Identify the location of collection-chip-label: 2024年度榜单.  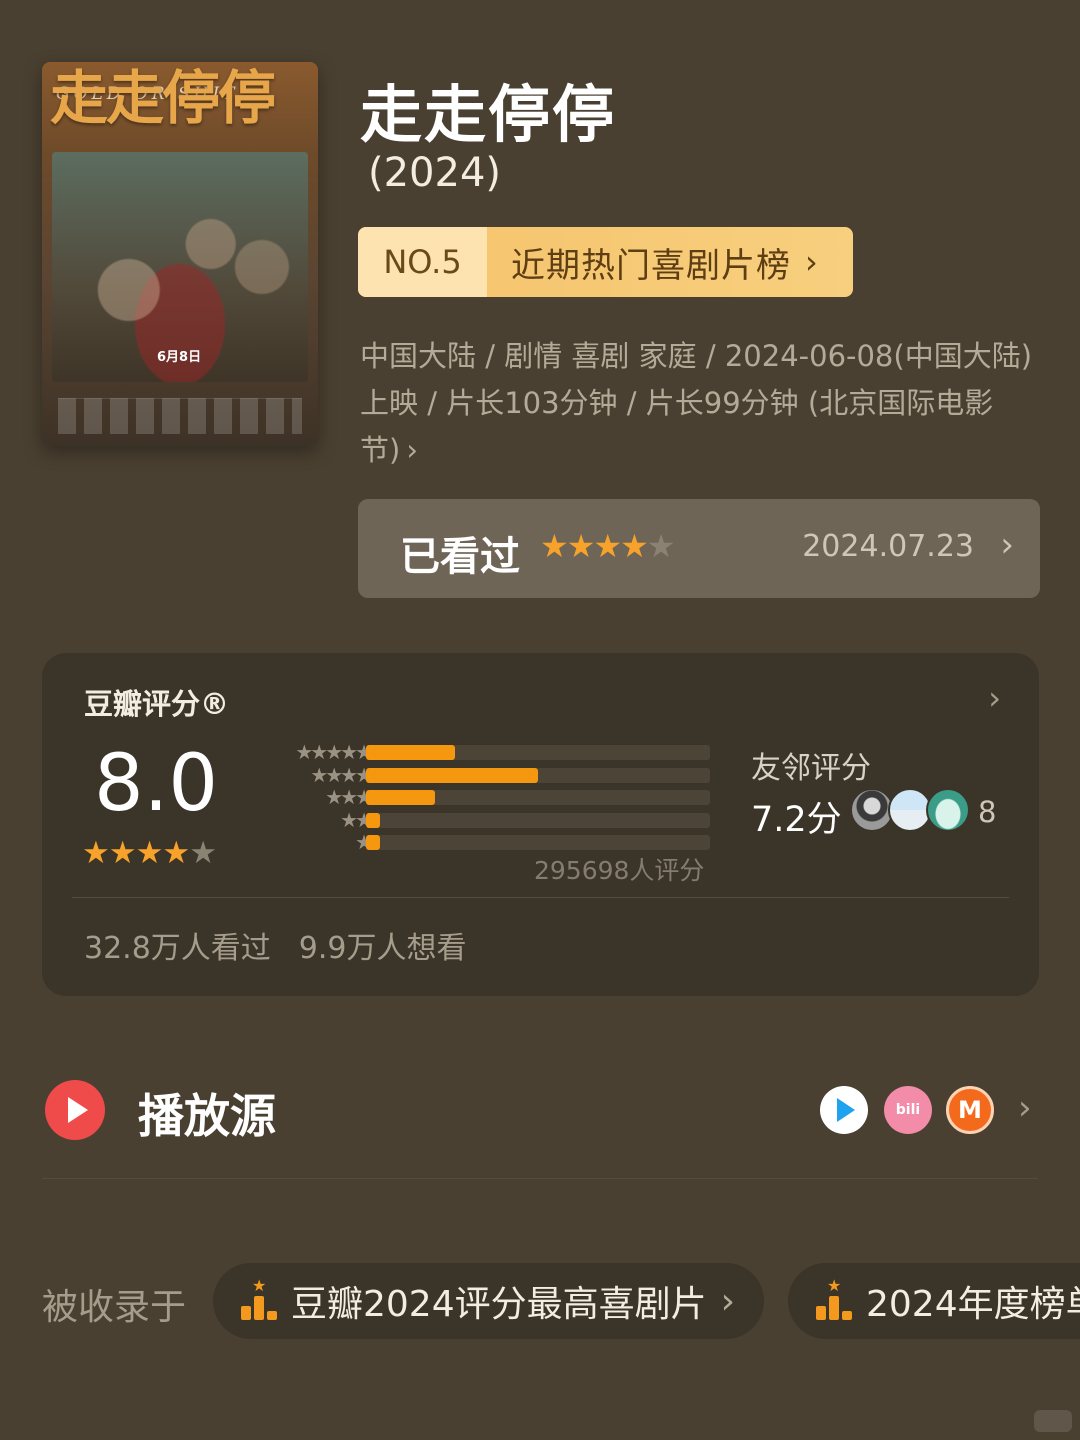
(973, 1304).